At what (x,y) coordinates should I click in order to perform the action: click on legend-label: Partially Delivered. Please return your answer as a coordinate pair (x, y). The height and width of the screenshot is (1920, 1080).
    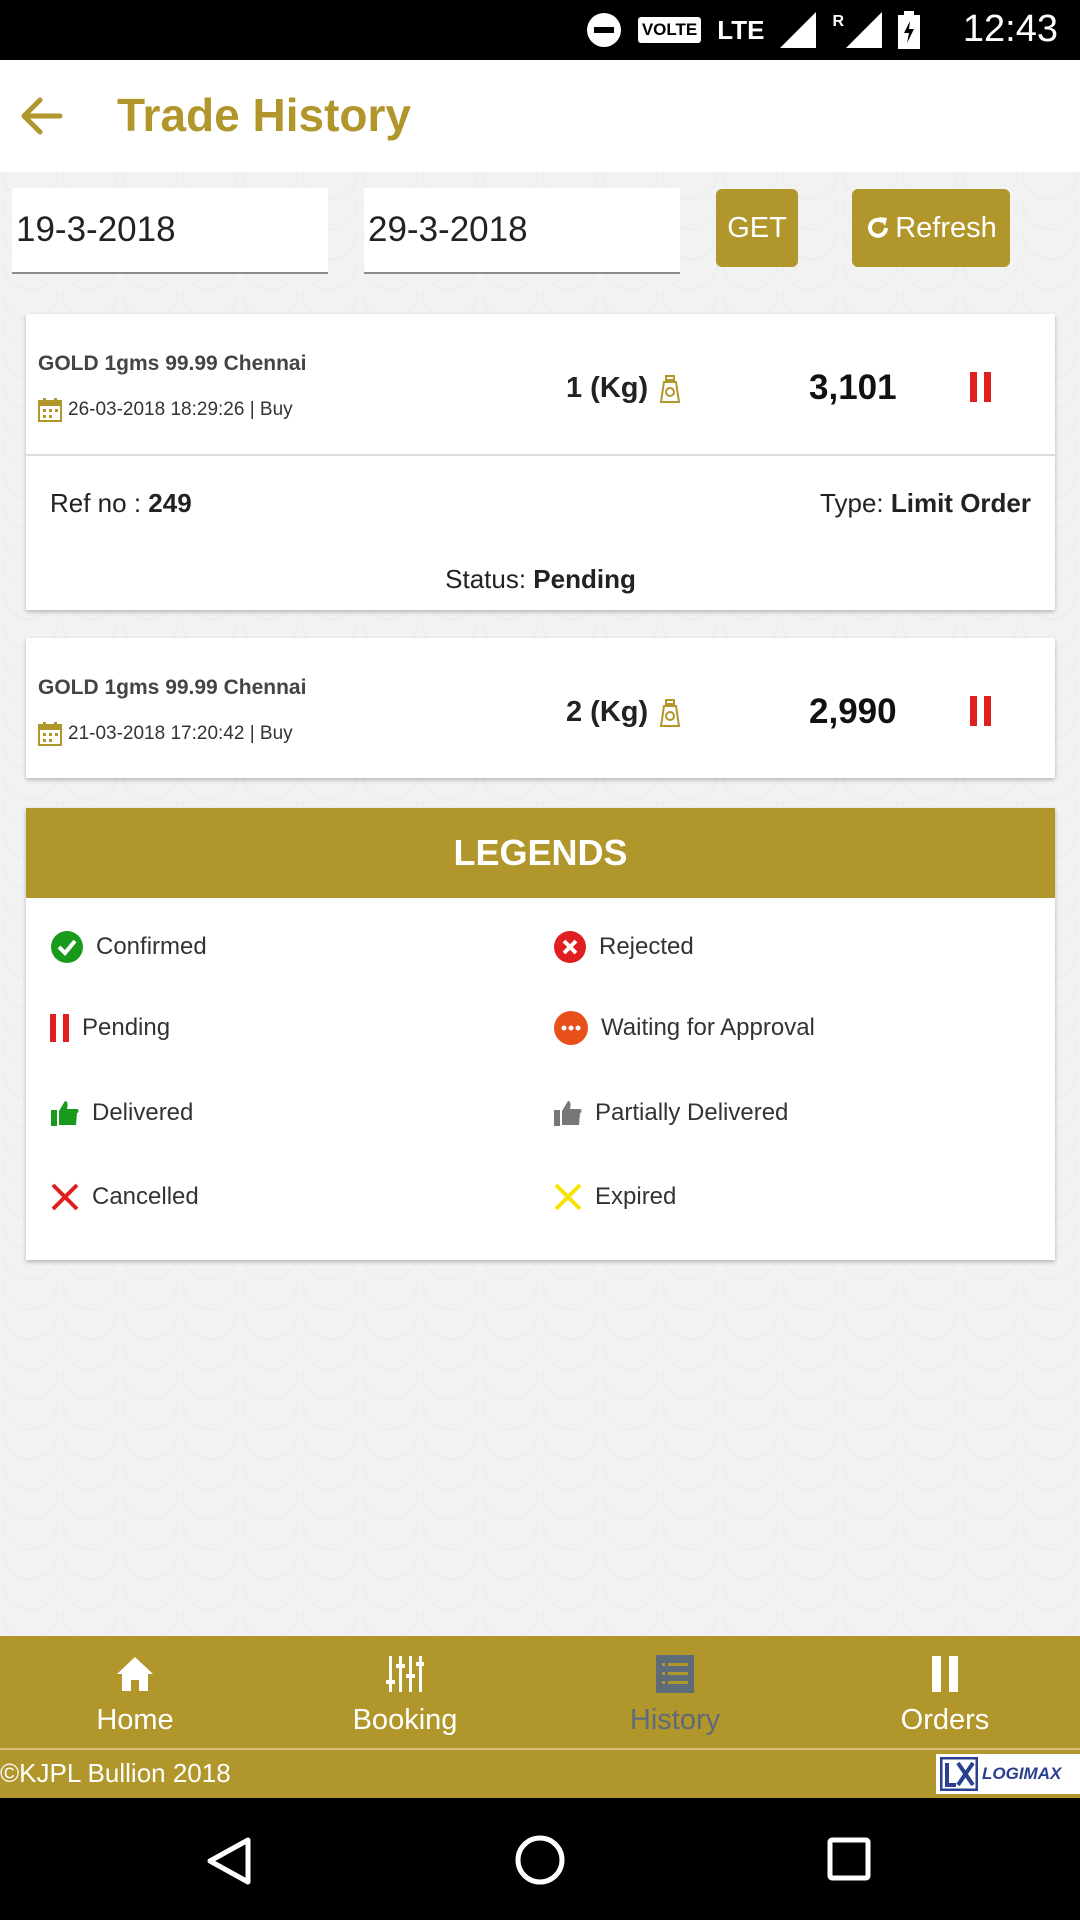
    Looking at the image, I should click on (692, 1112).